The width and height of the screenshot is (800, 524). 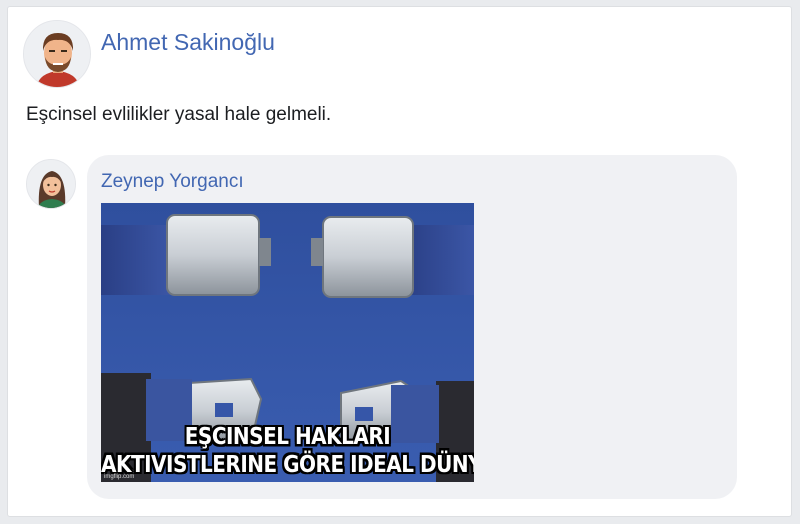 What do you see at coordinates (172, 182) in the screenshot?
I see `reply-author-name: Zeynep Yorgancı` at bounding box center [172, 182].